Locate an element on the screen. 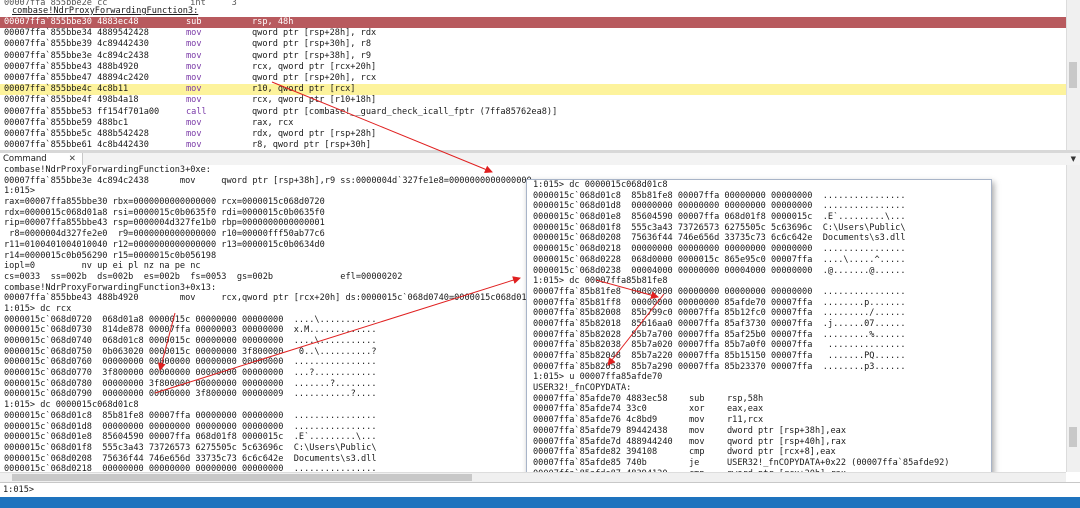 This screenshot has width=1080, height=508. tab-command: Command ✕ is located at coordinates (41, 159).